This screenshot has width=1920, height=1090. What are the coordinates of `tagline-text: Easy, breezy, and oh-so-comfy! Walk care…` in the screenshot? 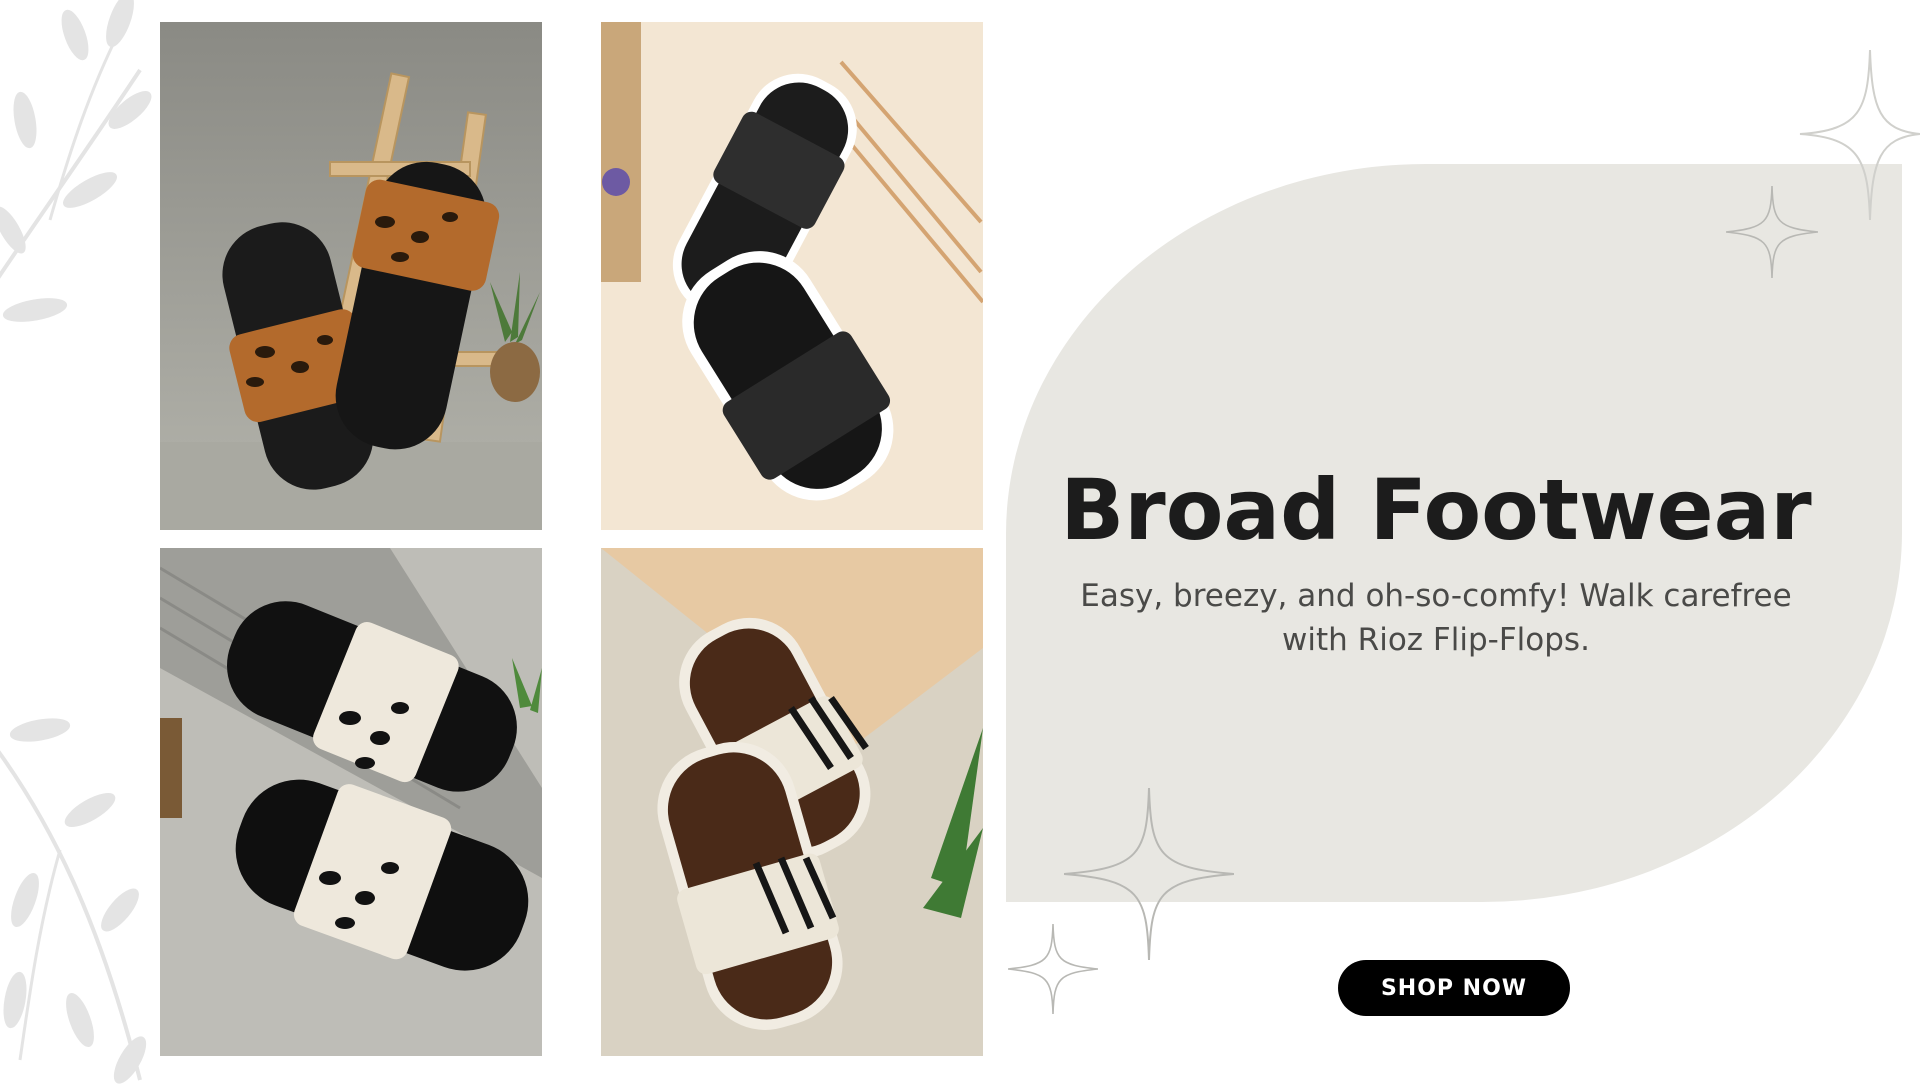 It's located at (1436, 618).